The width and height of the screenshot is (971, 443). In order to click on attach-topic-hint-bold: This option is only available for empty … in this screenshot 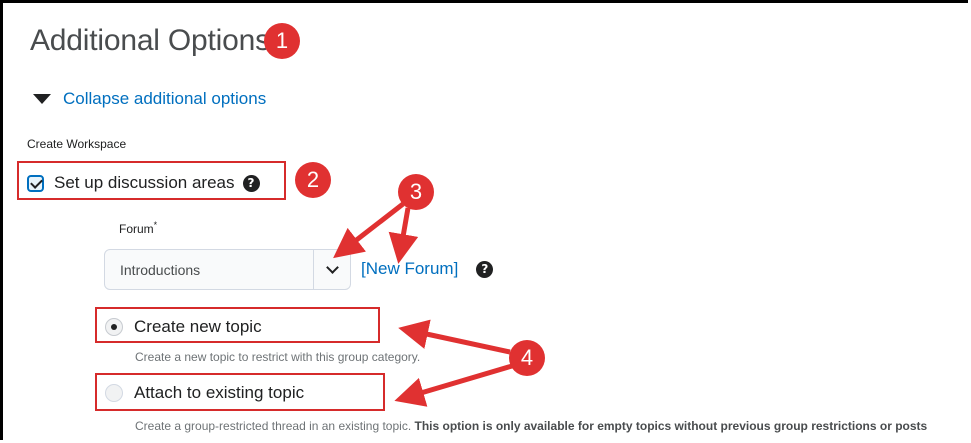, I will do `click(671, 426)`.